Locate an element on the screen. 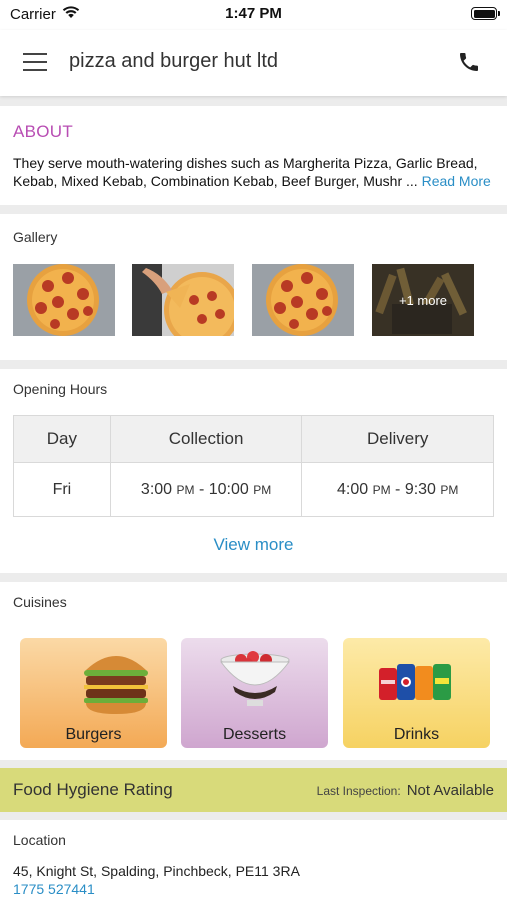  read-more-link: Read More is located at coordinates (456, 181).